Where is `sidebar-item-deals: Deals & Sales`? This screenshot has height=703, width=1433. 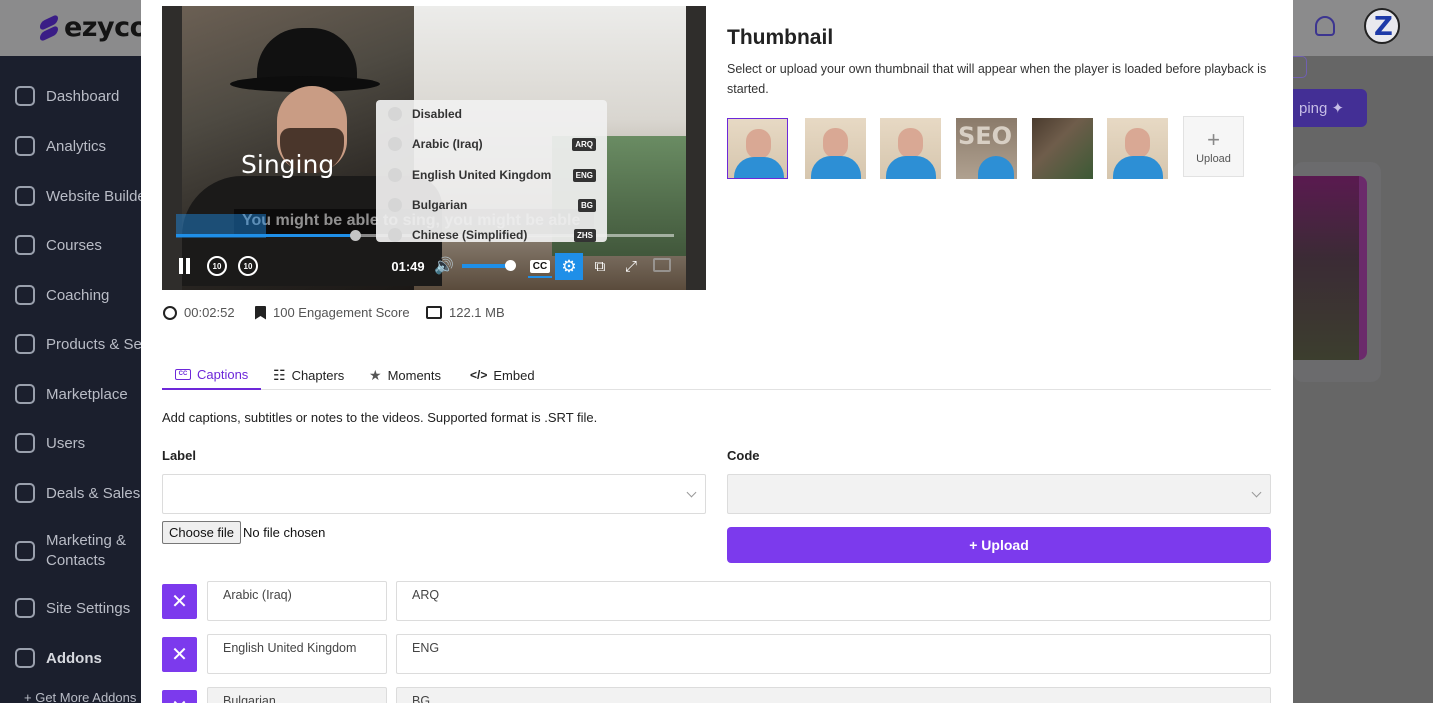
sidebar-item-deals: Deals & Sales is located at coordinates (77, 493).